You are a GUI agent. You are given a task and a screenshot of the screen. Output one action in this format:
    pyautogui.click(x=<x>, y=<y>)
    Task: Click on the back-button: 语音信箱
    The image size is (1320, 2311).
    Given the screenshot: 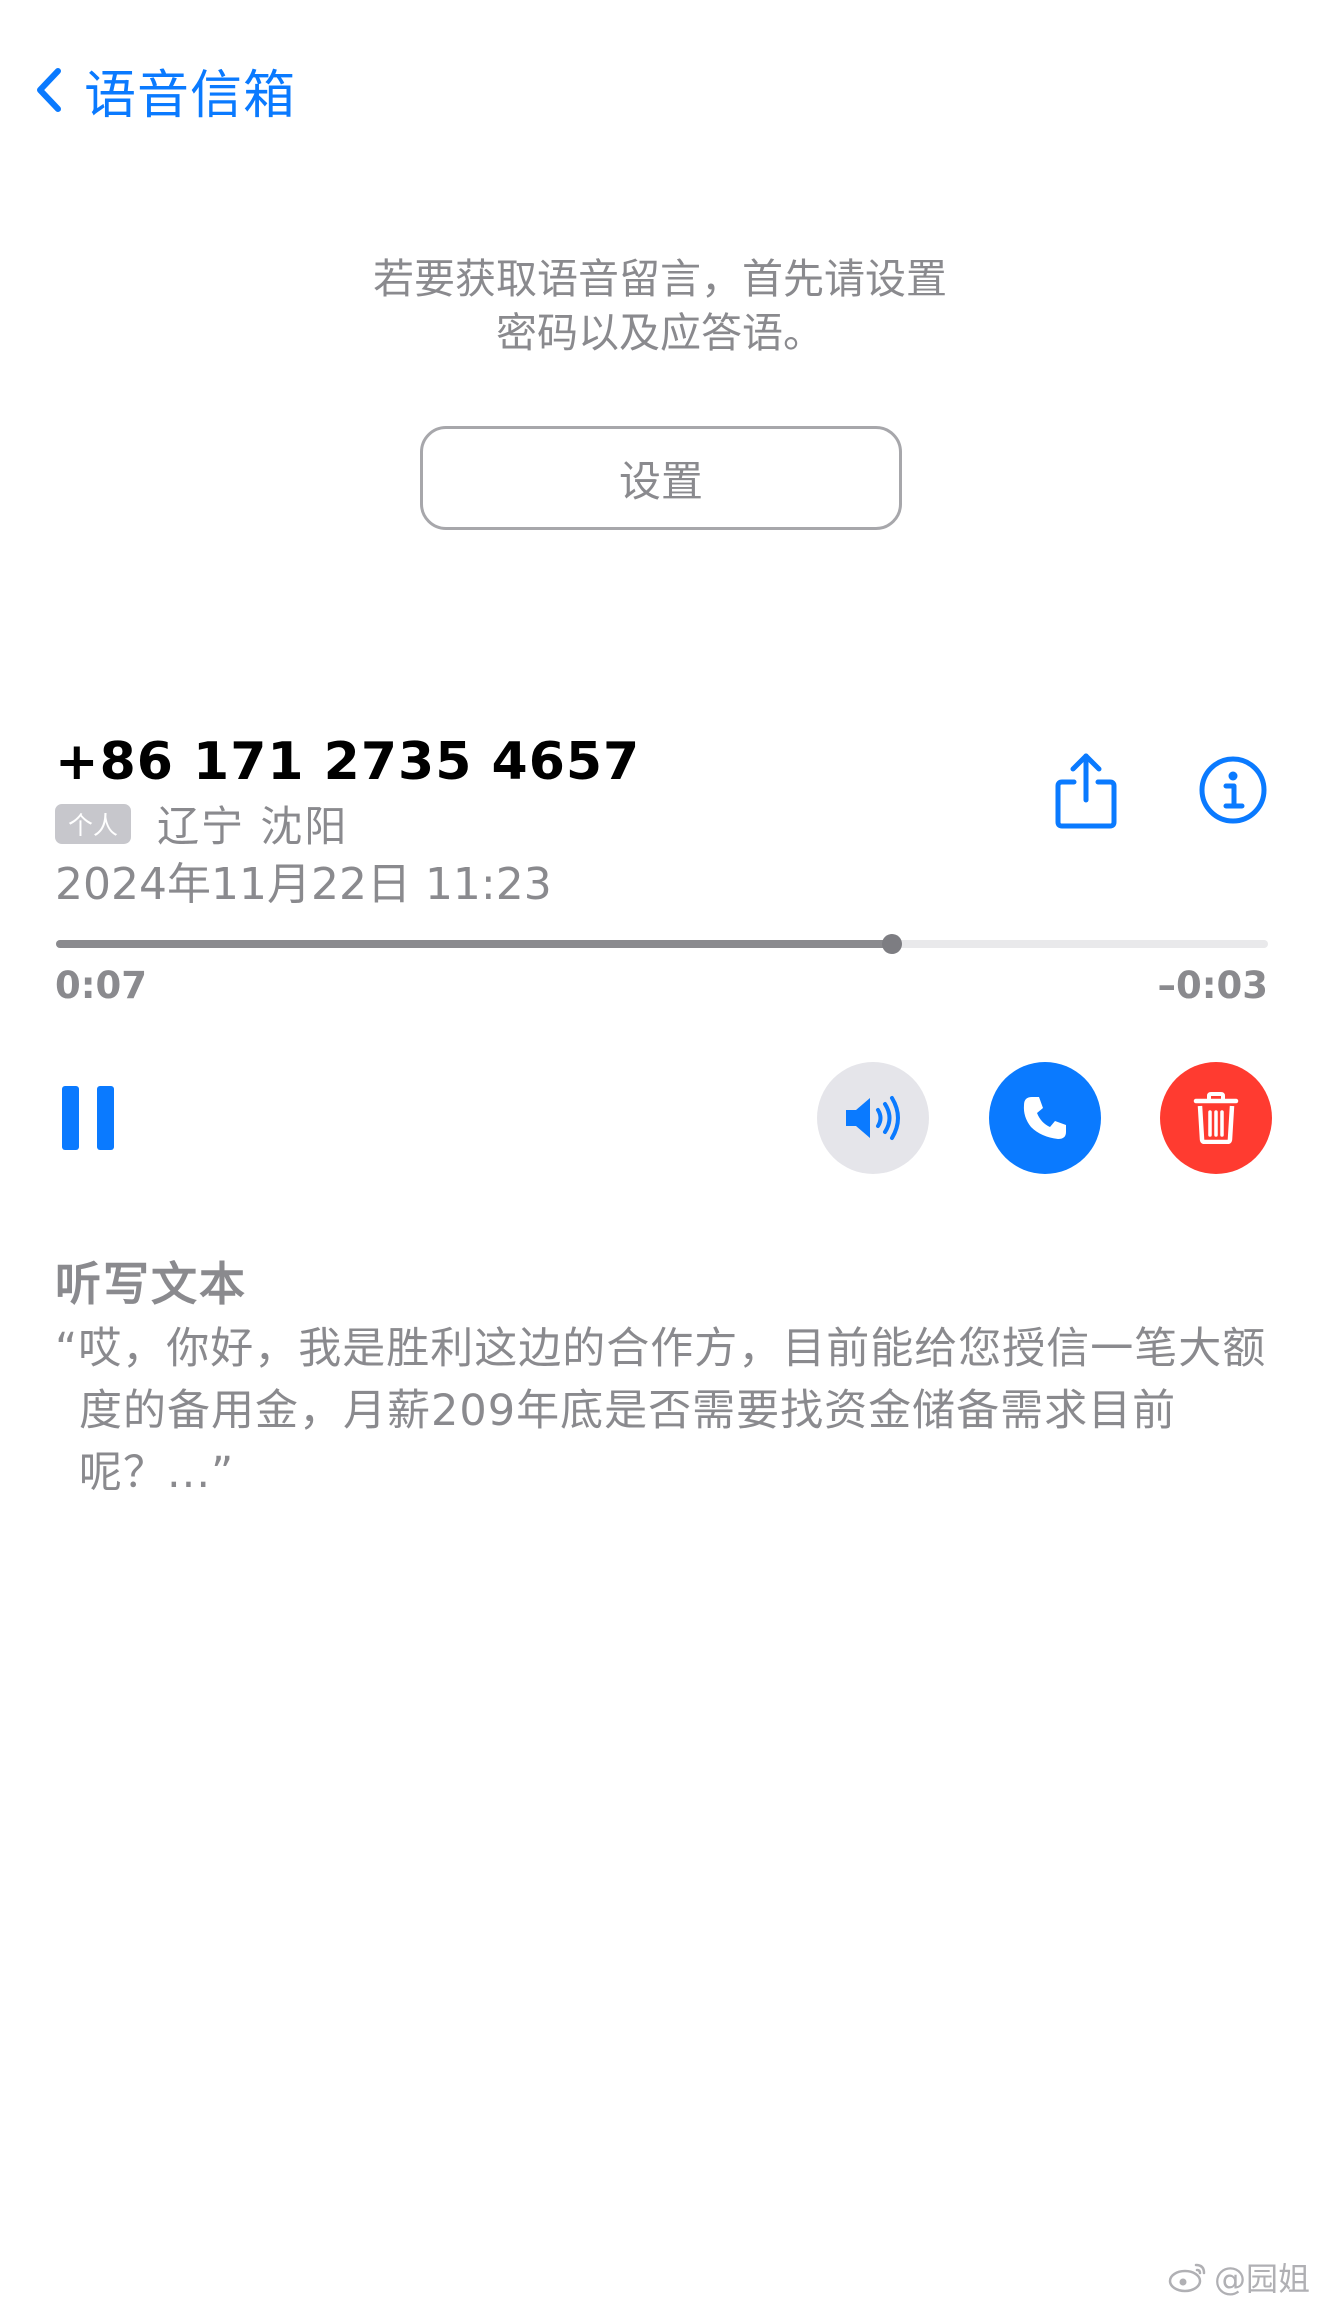 What is the action you would take?
    pyautogui.click(x=166, y=92)
    